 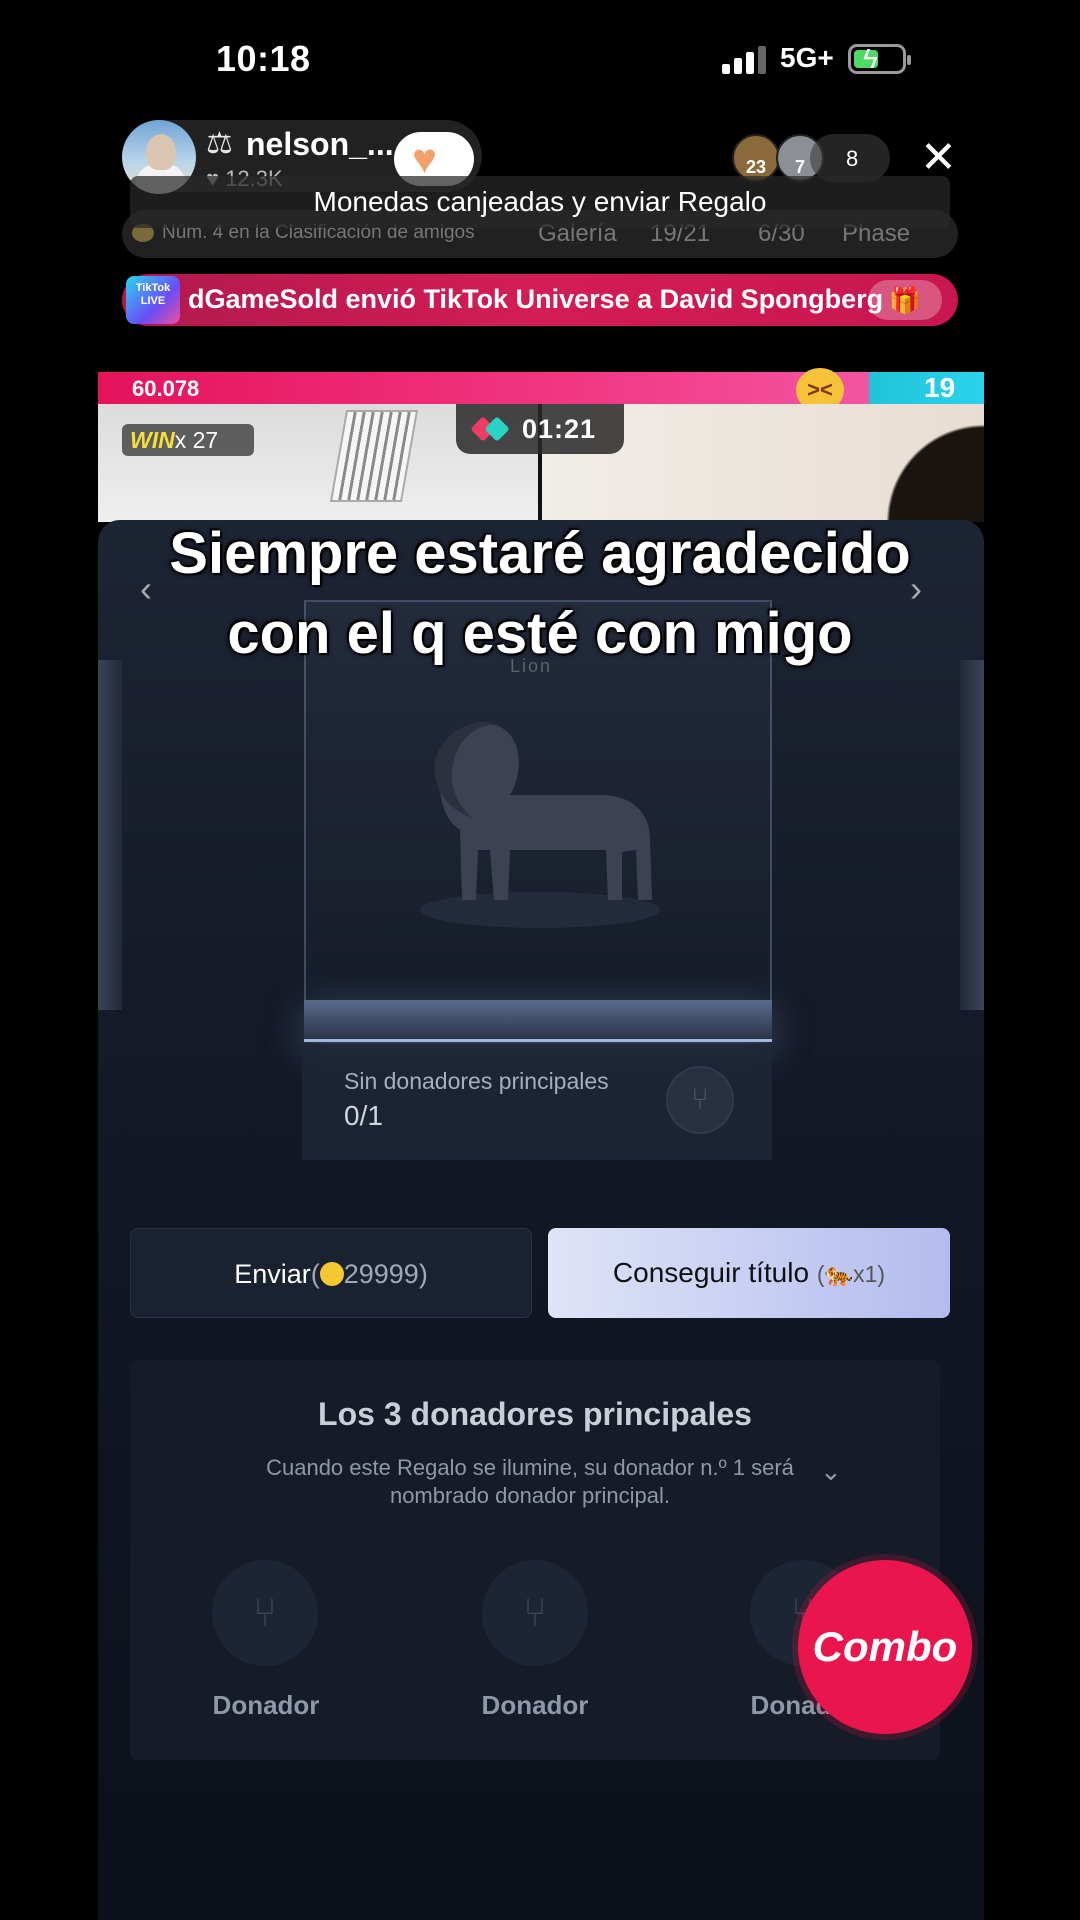 What do you see at coordinates (483, 388) in the screenshot?
I see `battle-left-fill` at bounding box center [483, 388].